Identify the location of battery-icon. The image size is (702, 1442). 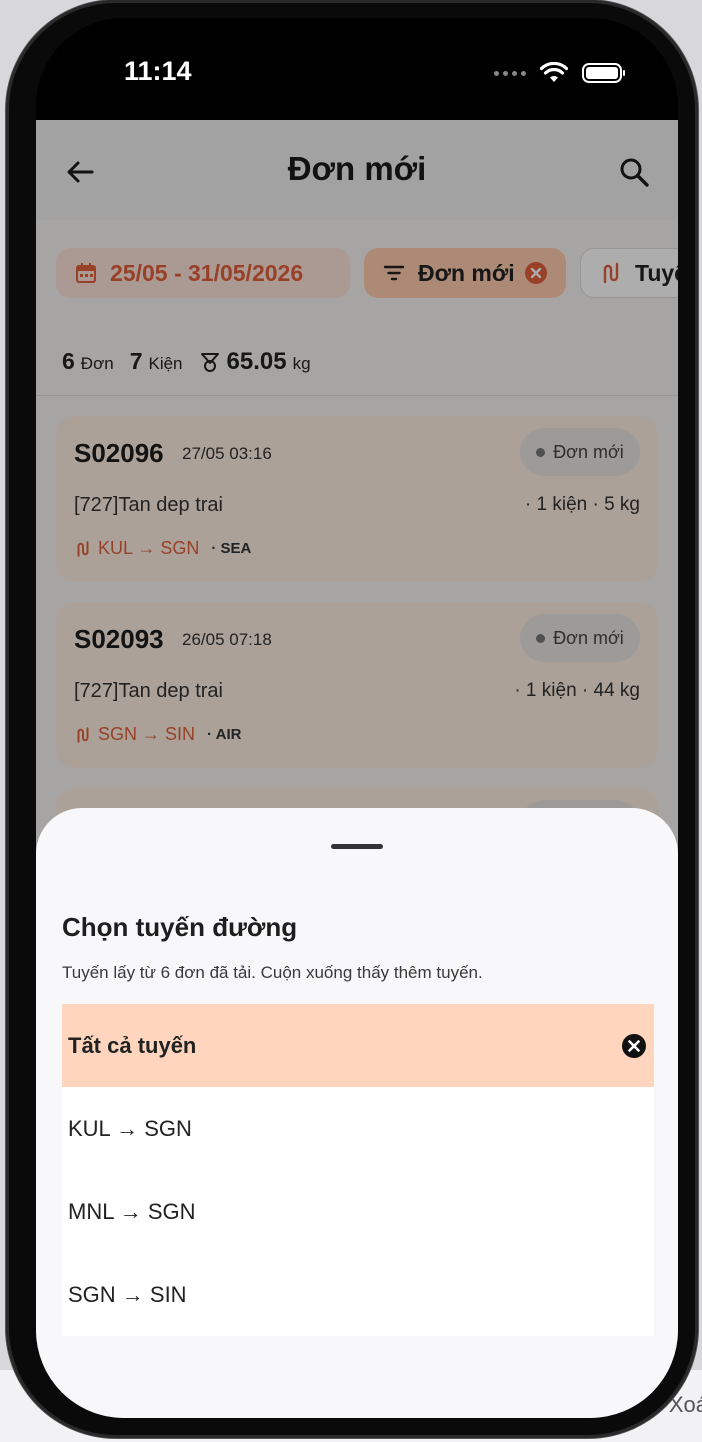
(603, 73).